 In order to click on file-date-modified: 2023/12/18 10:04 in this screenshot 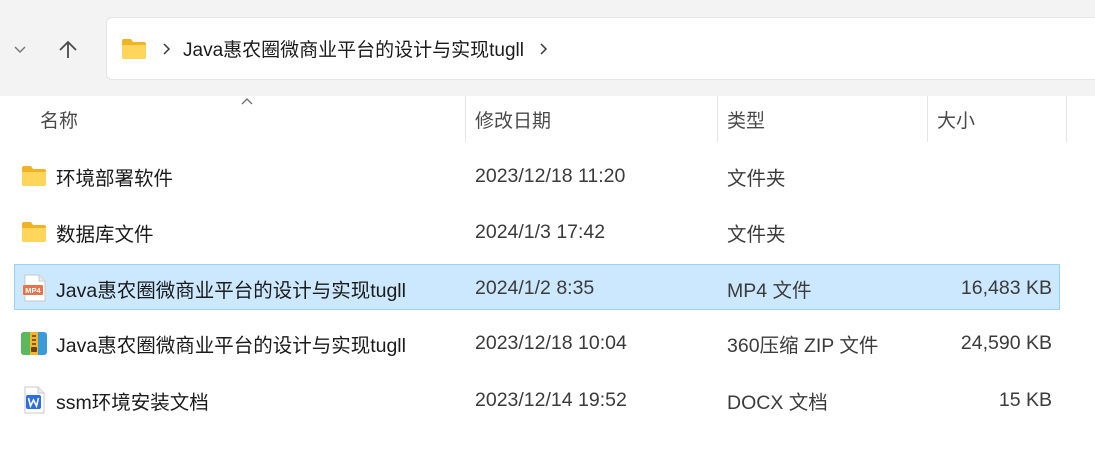, I will do `click(551, 342)`.